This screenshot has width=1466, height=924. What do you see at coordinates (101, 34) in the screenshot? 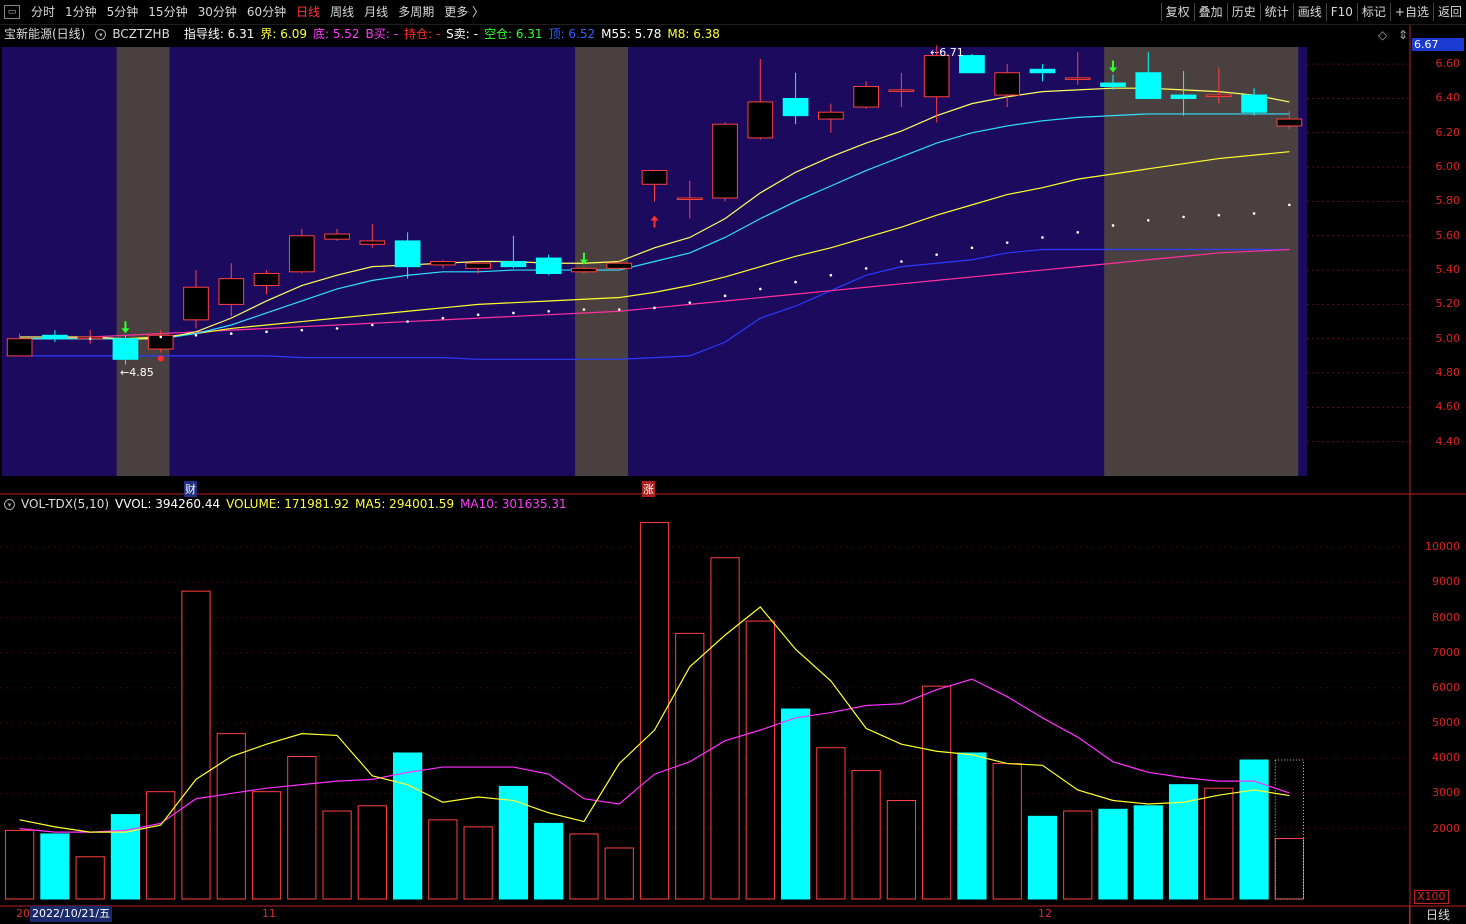
I see `indicator-menu-icon: ▾` at bounding box center [101, 34].